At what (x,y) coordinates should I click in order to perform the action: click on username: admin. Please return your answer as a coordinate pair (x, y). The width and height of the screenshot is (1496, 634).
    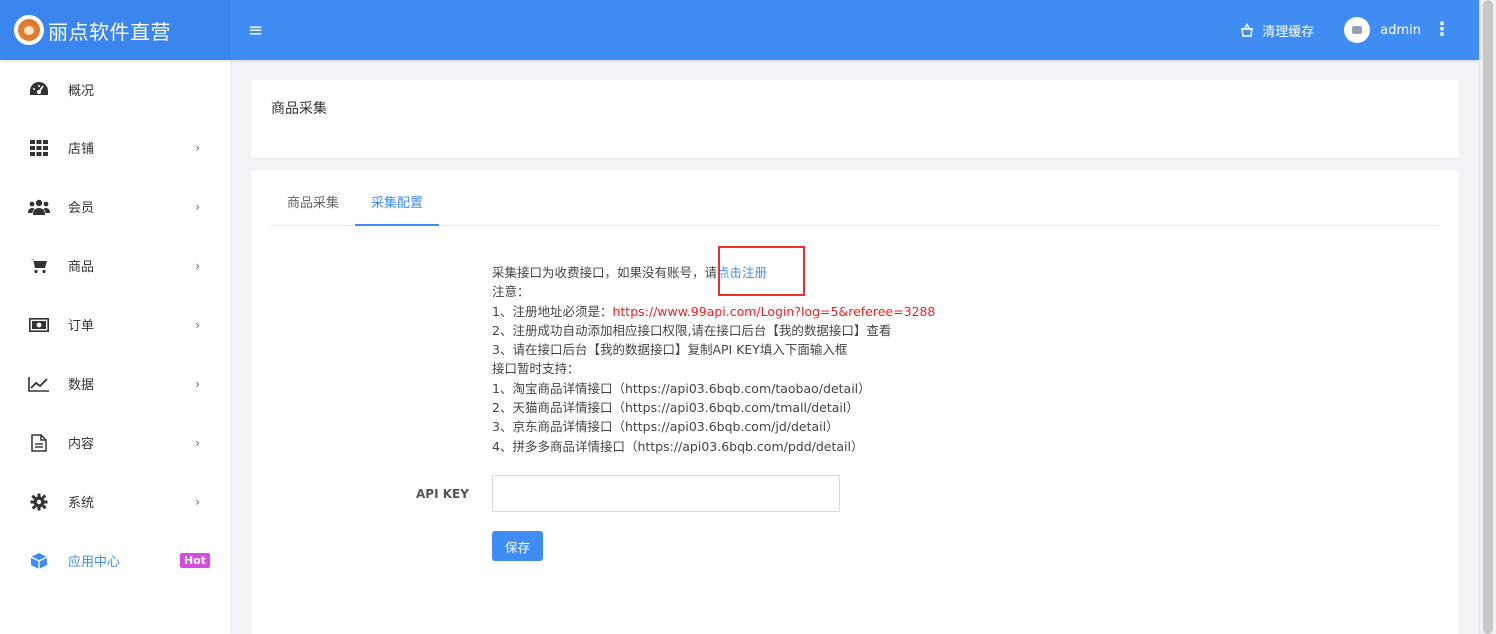
    Looking at the image, I should click on (1400, 30).